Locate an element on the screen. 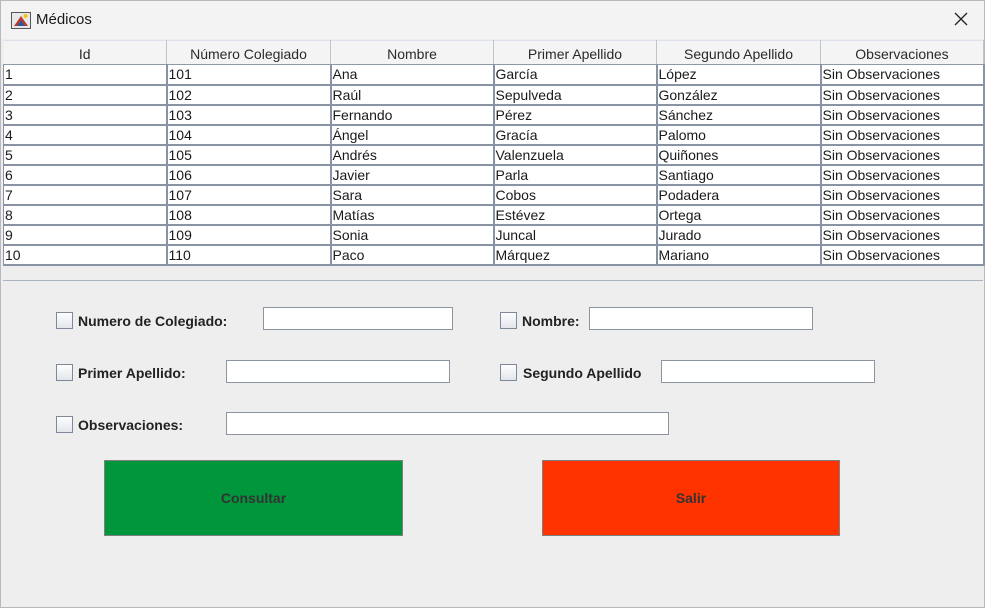 The width and height of the screenshot is (985, 608). cell-id: 8 is located at coordinates (85, 215).